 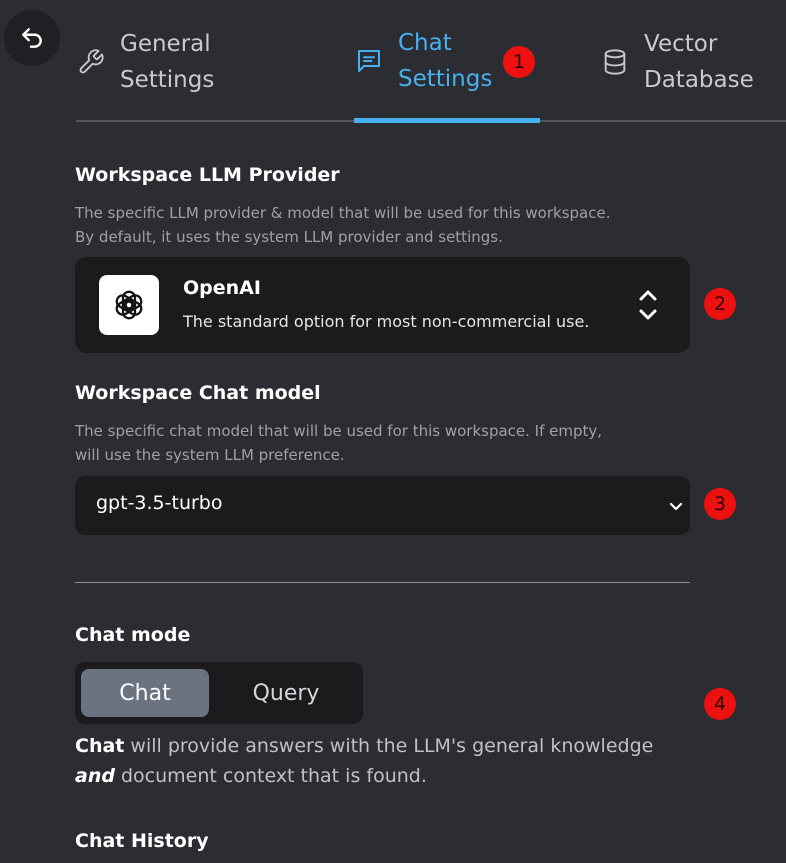 What do you see at coordinates (720, 304) in the screenshot?
I see `annotation-badge-2: 2` at bounding box center [720, 304].